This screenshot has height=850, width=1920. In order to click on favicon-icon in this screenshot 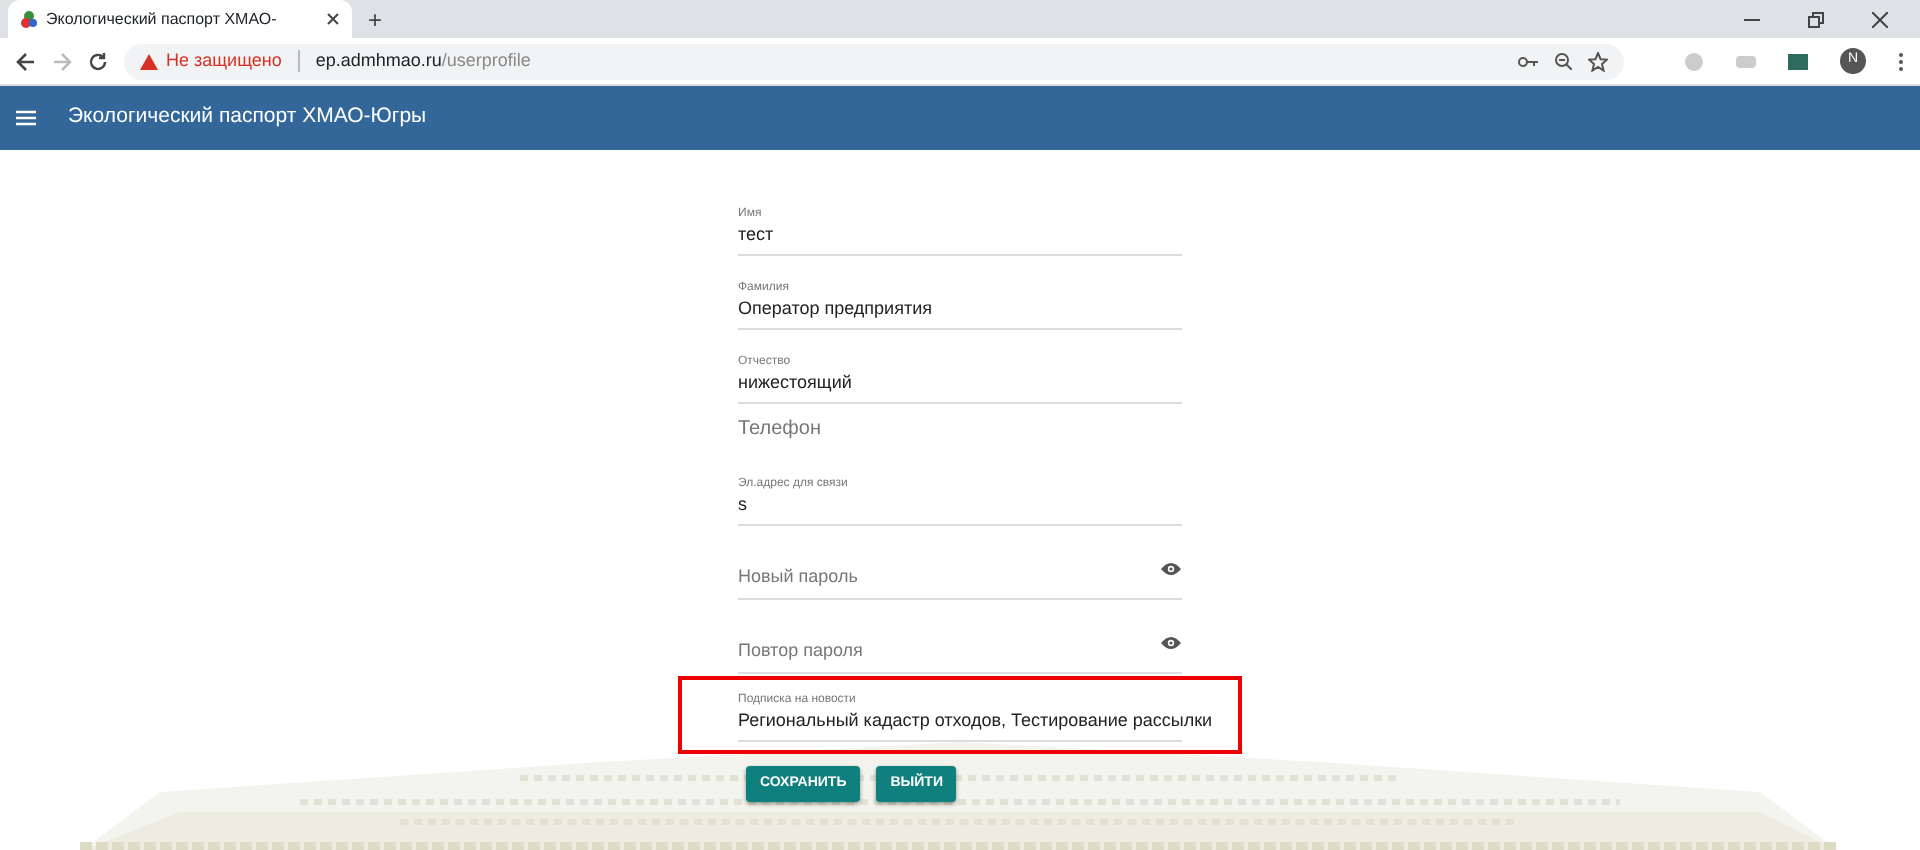, I will do `click(29, 19)`.